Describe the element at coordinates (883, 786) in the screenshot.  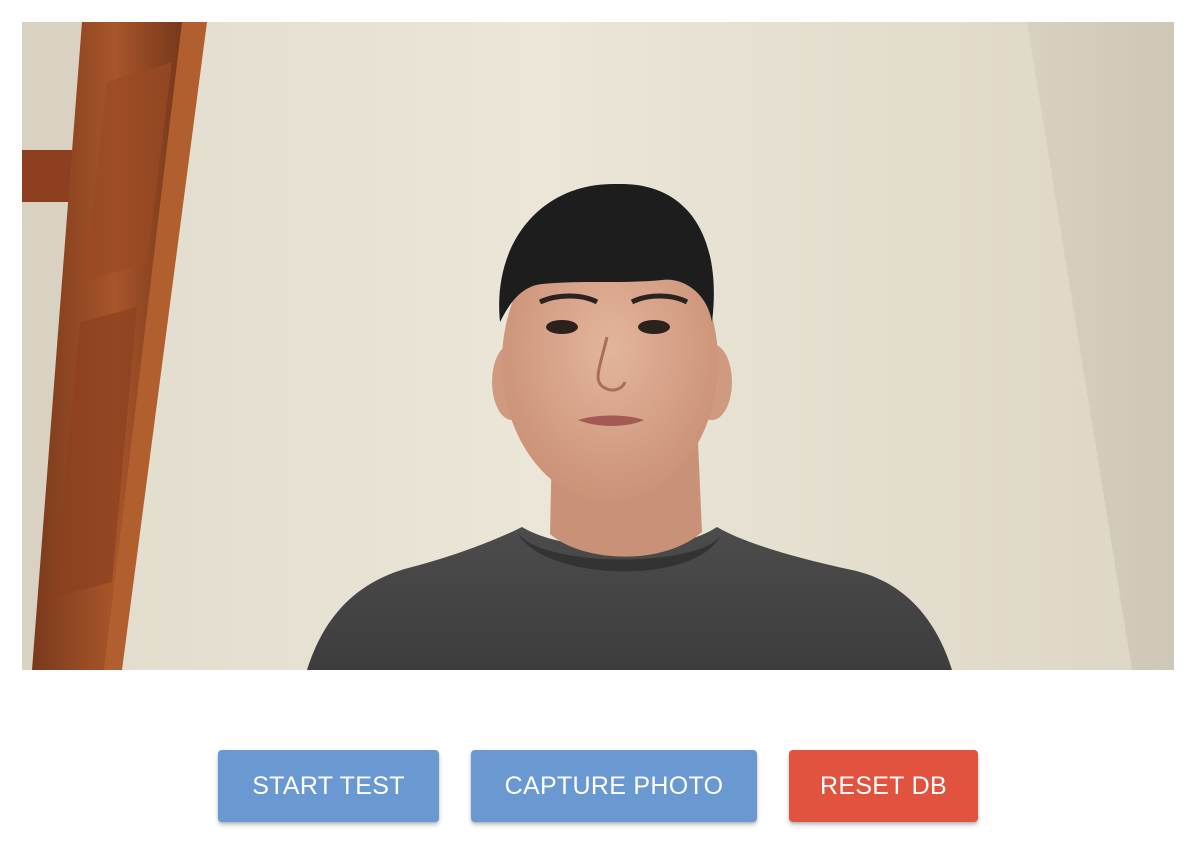
I see `reset-db-button: RESET DB` at that location.